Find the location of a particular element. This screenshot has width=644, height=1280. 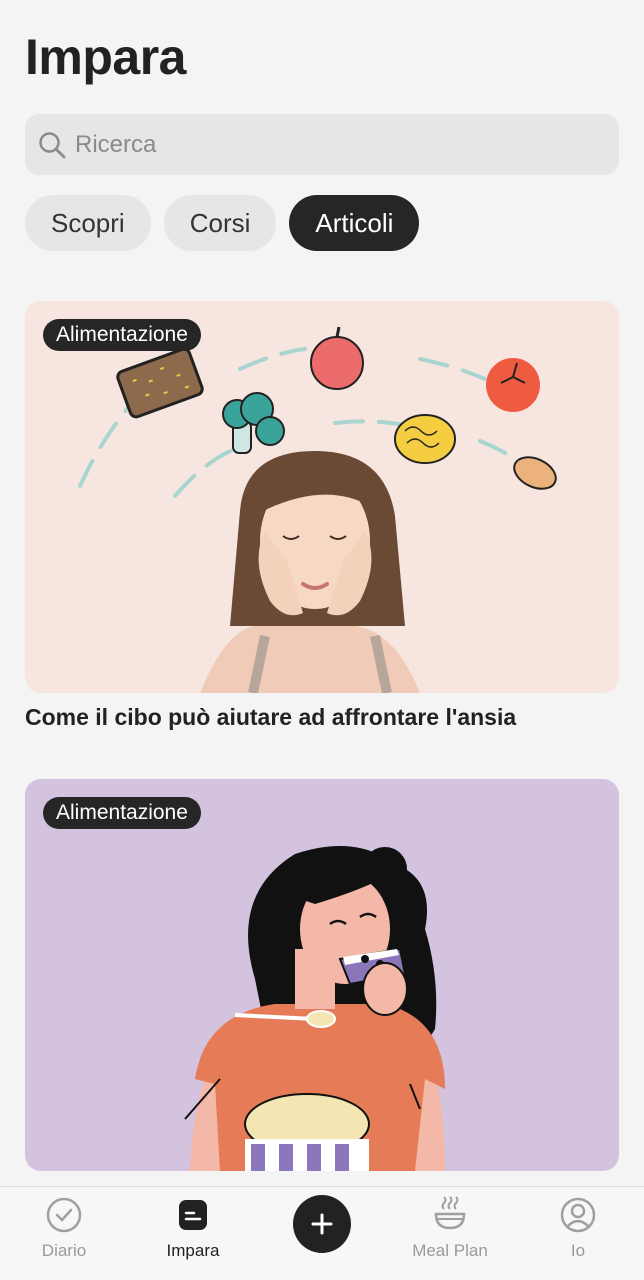

tab-articoli: Articoli is located at coordinates (354, 223).